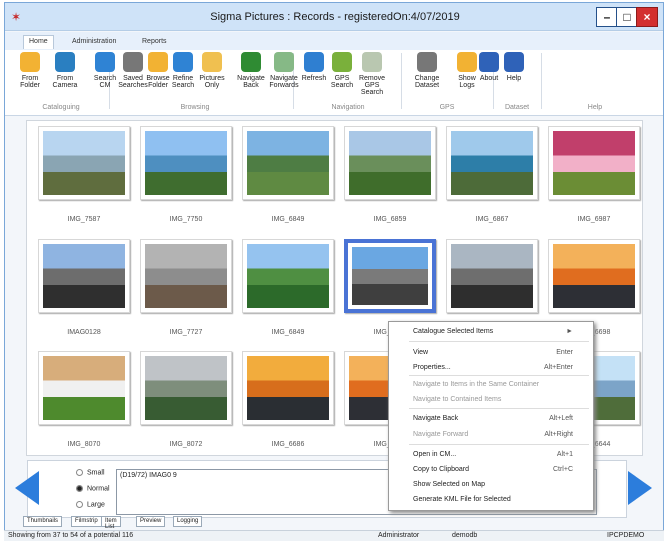 Image resolution: width=668 pixels, height=543 pixels. I want to click on previous-page-arrow-icon, so click(27, 488).